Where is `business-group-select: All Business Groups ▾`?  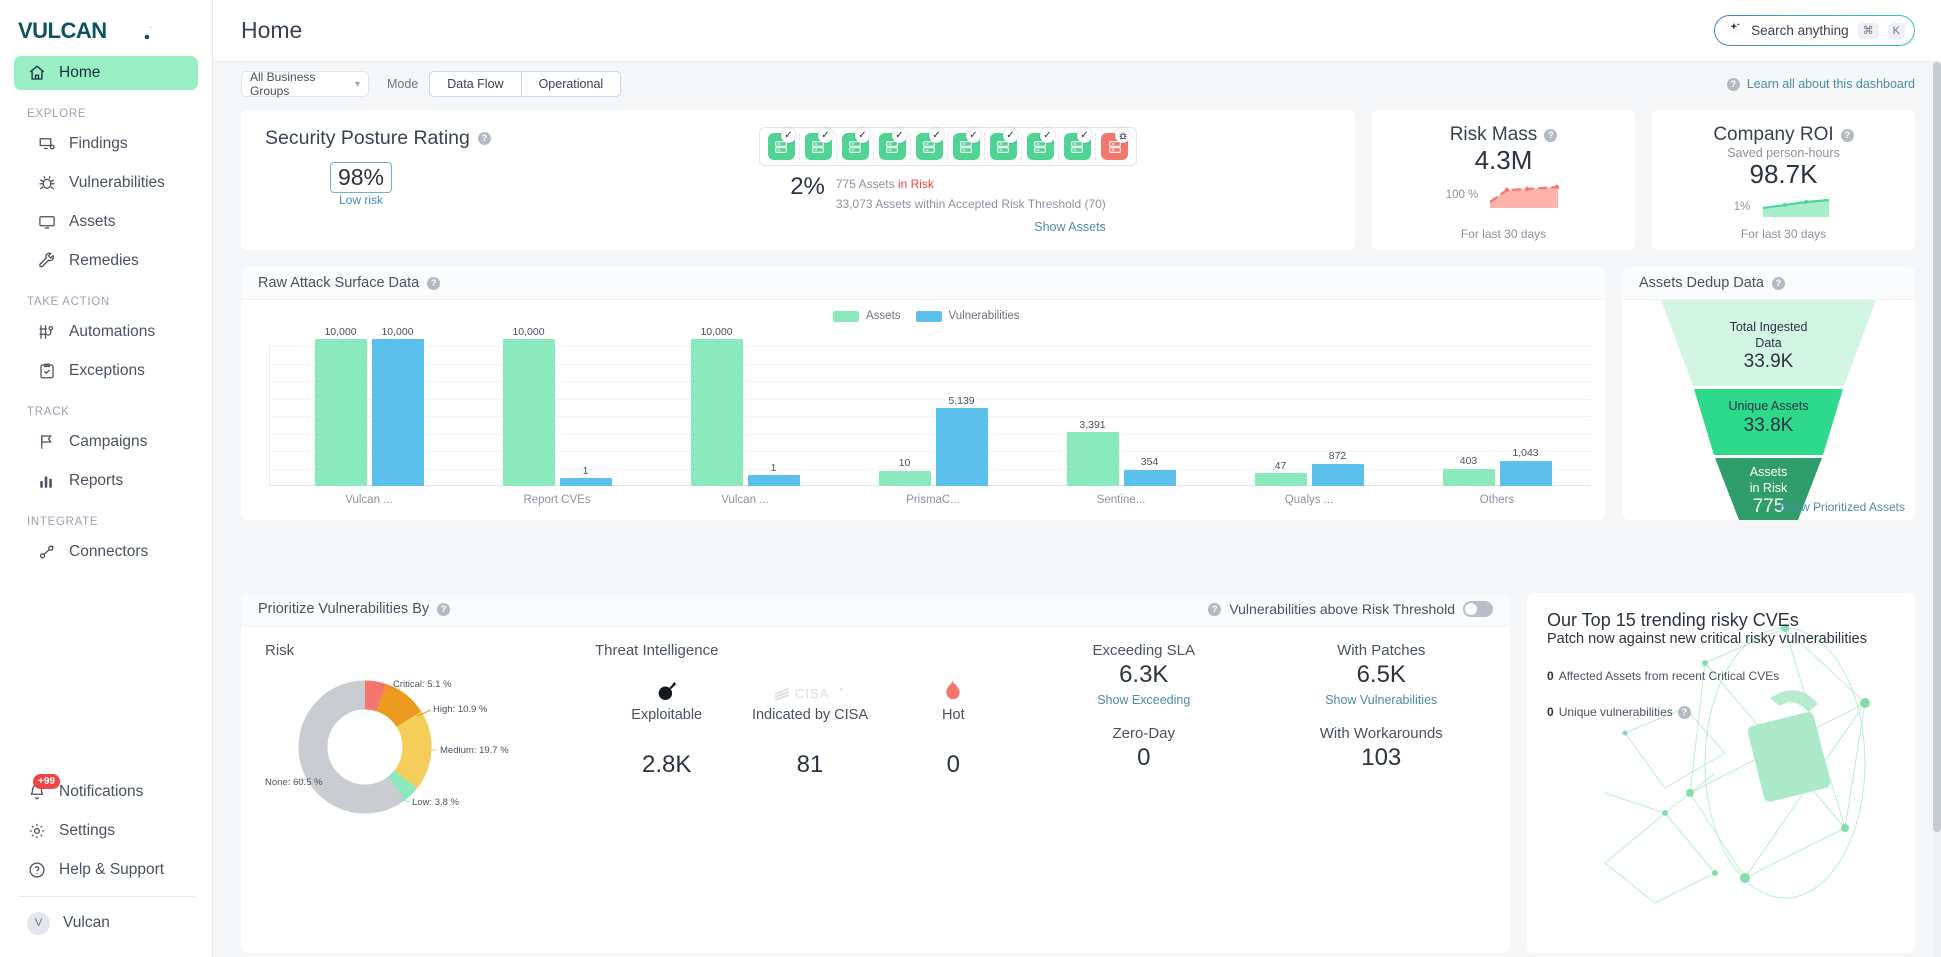 business-group-select: All Business Groups ▾ is located at coordinates (305, 84).